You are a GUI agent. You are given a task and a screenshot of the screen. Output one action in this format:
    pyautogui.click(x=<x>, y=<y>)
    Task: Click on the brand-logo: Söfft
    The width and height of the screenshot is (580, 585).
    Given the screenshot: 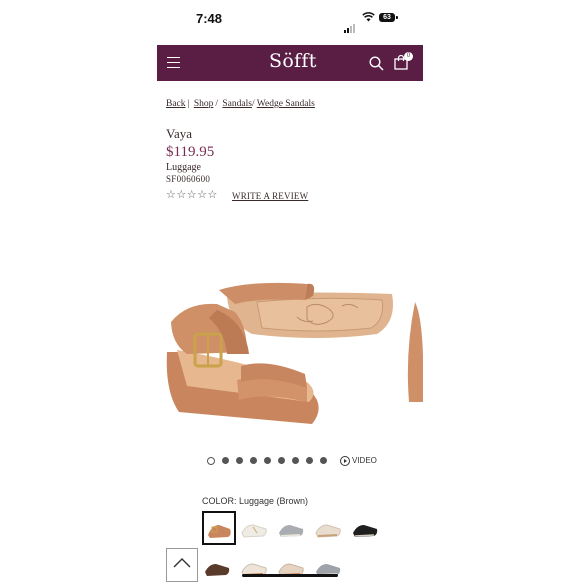 What is the action you would take?
    pyautogui.click(x=293, y=61)
    